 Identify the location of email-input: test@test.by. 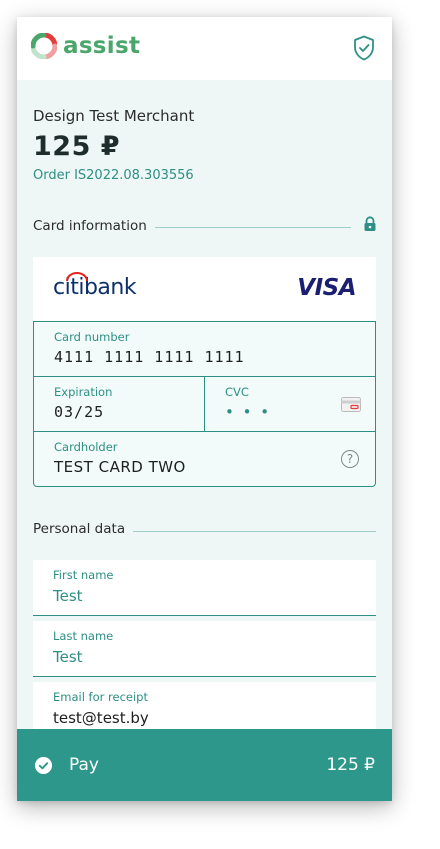
(101, 718).